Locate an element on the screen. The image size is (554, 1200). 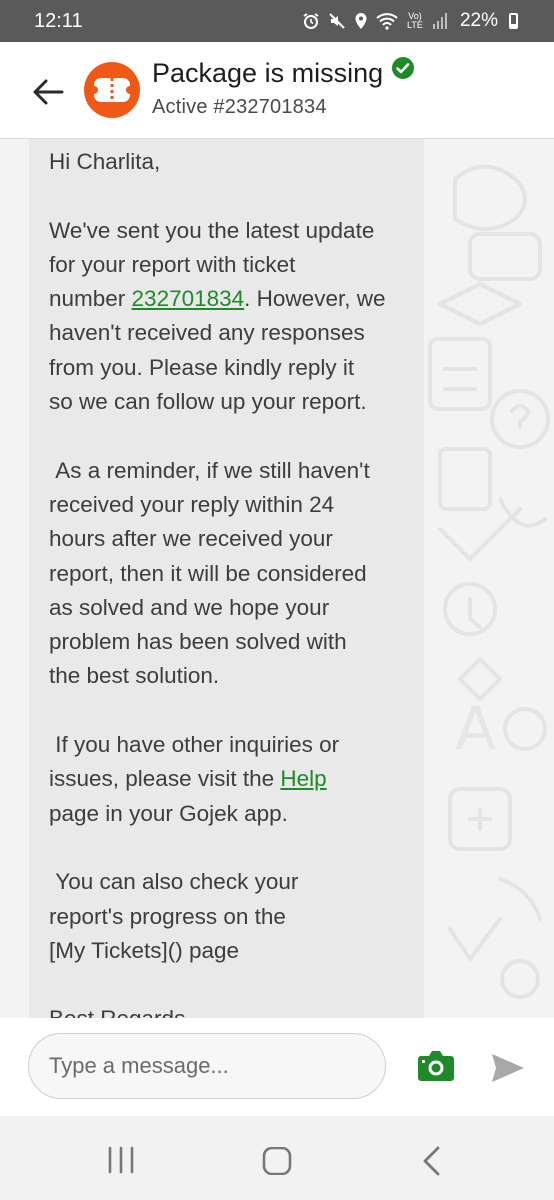
avatar is located at coordinates (112, 90).